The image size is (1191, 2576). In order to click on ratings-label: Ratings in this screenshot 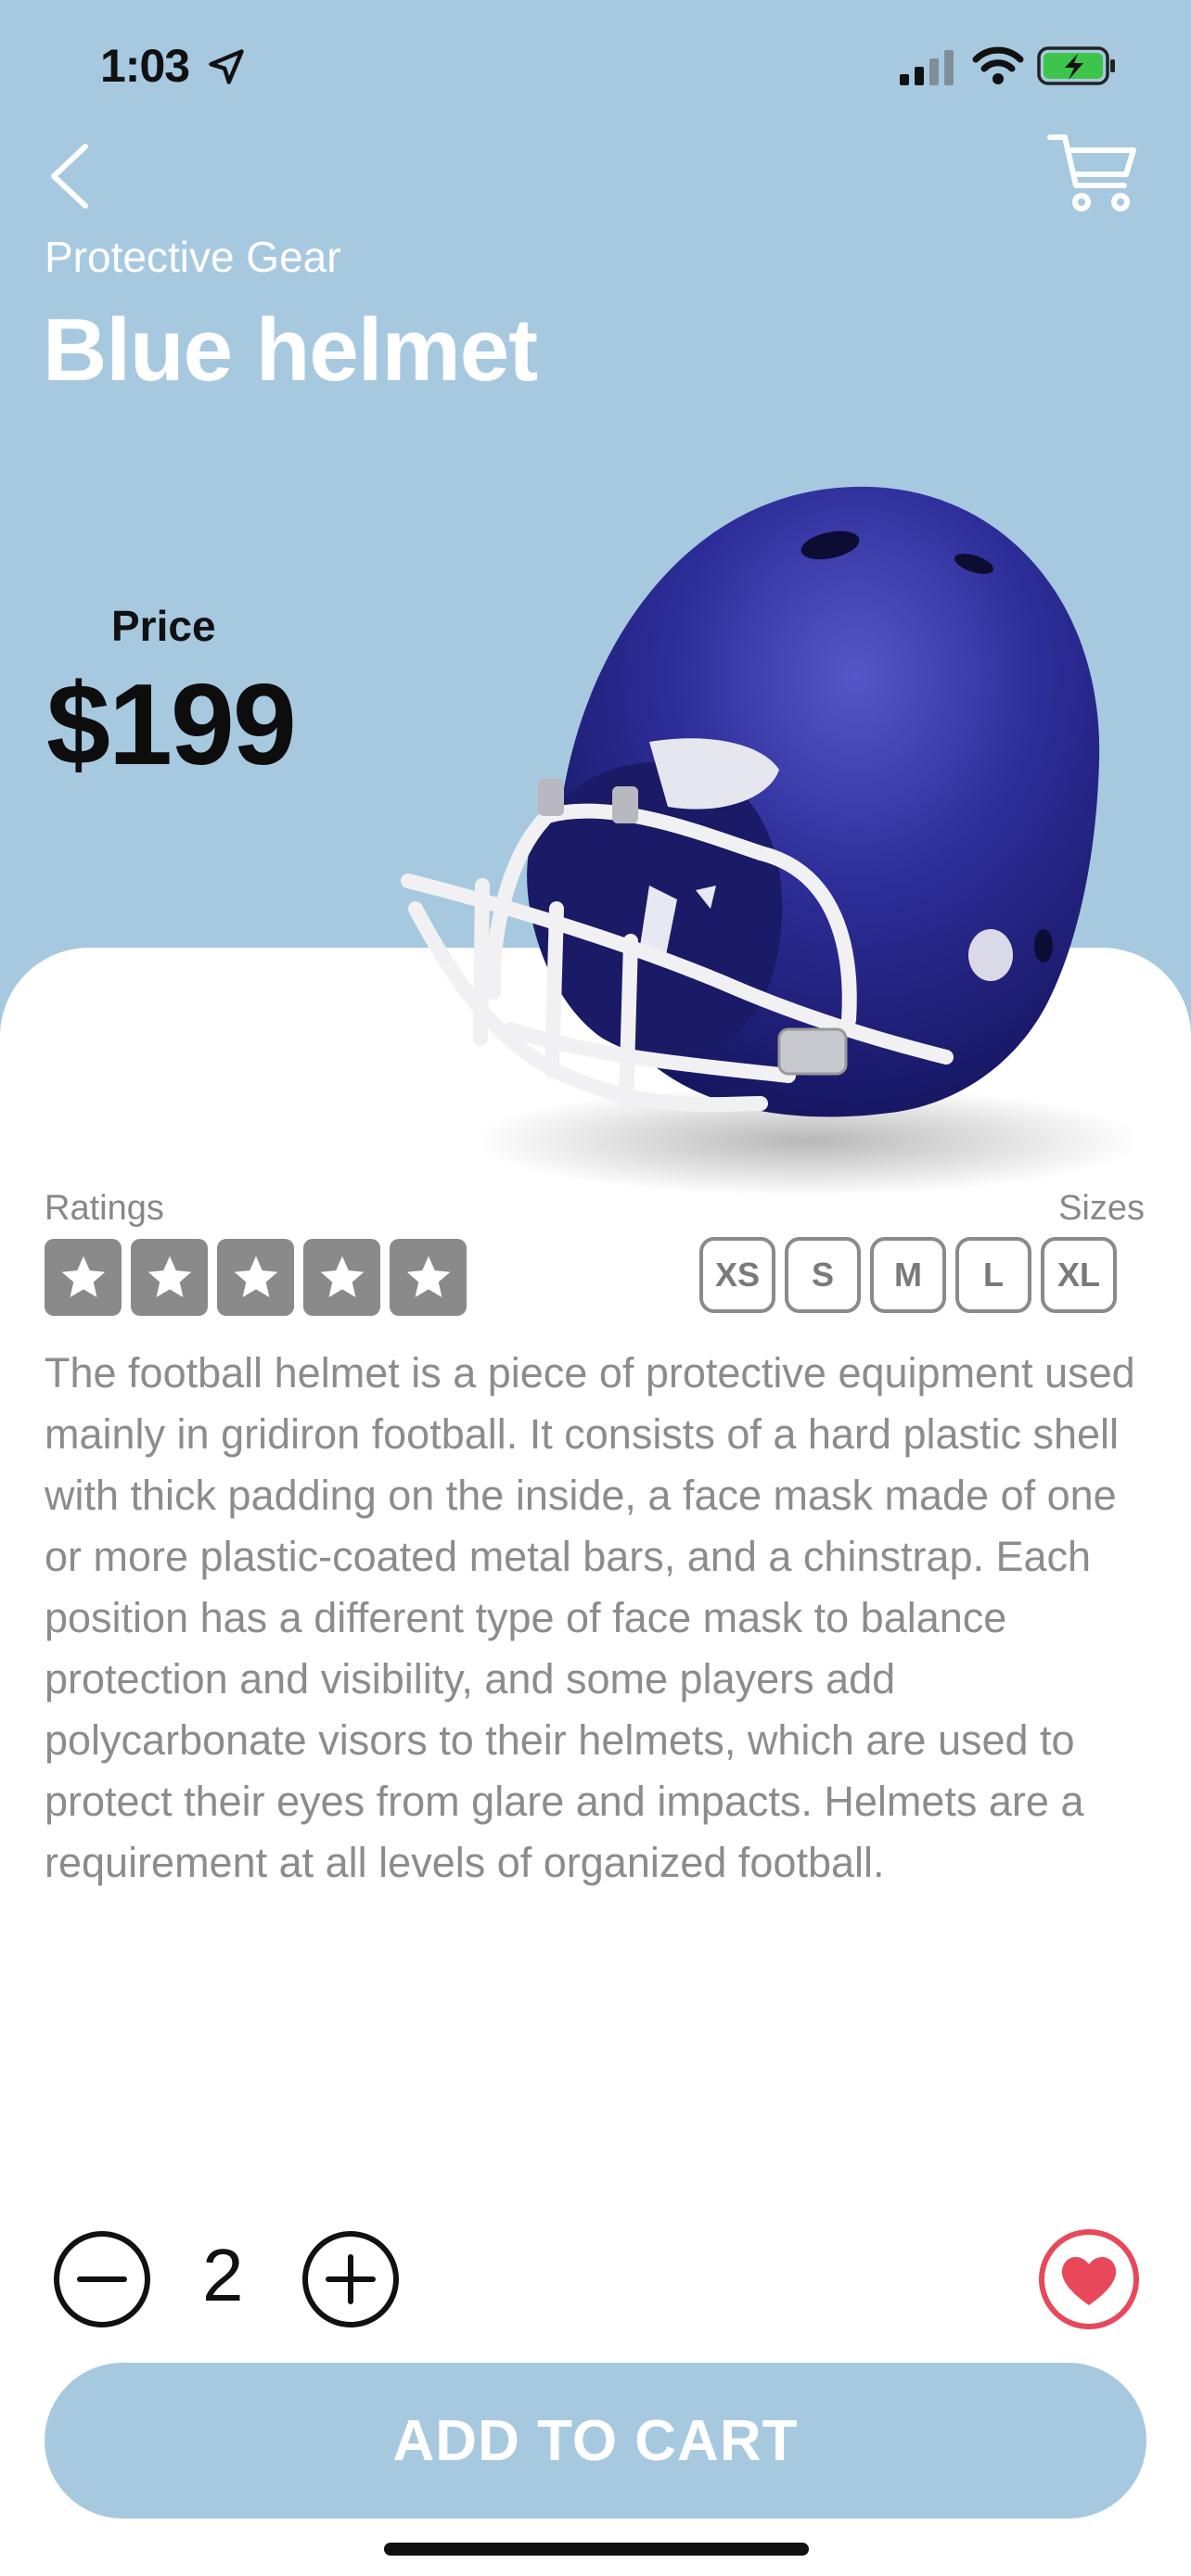, I will do `click(104, 1209)`.